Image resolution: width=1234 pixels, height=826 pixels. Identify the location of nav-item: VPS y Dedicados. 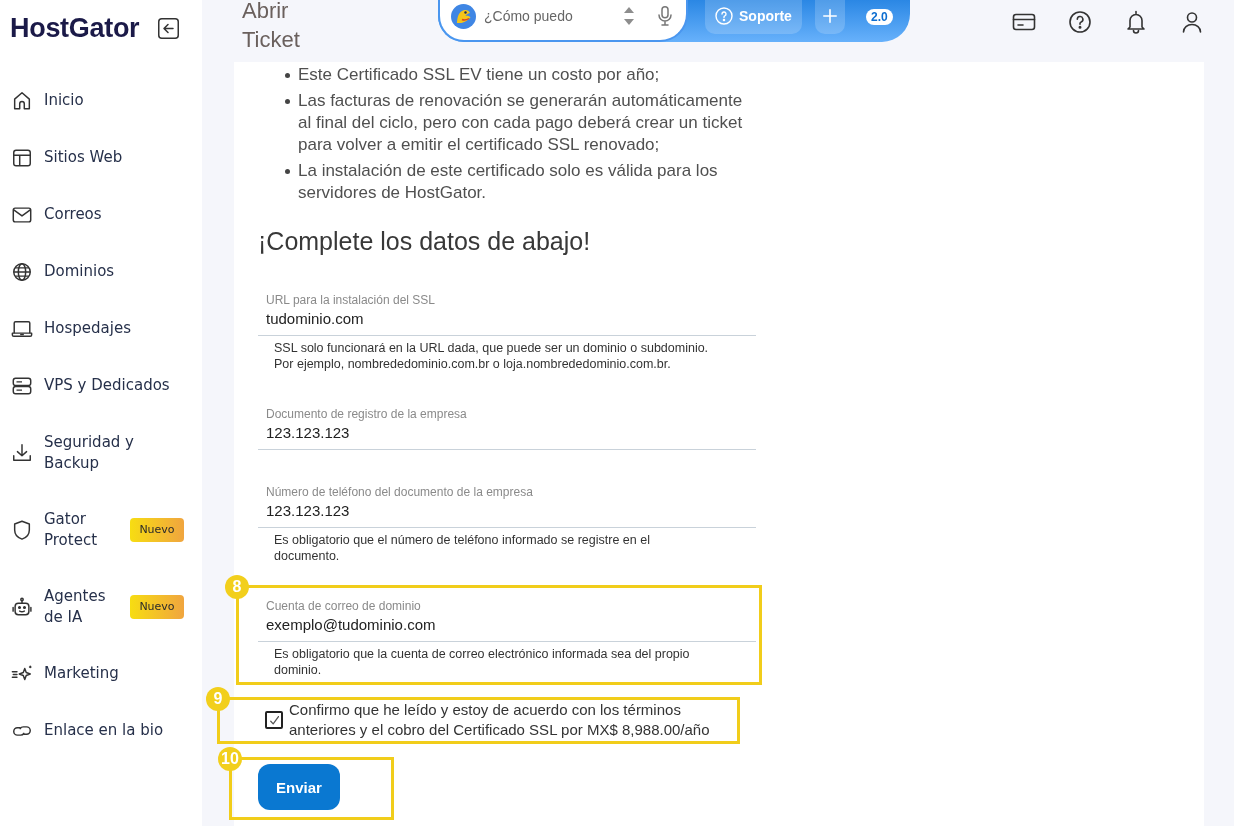
(97, 385).